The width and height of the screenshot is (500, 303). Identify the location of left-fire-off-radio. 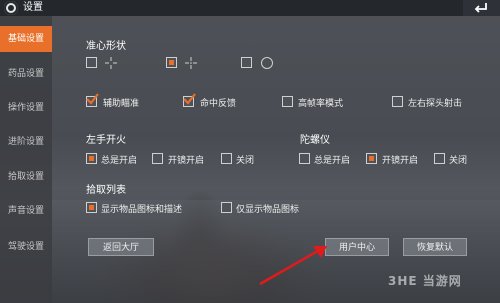
(226, 158).